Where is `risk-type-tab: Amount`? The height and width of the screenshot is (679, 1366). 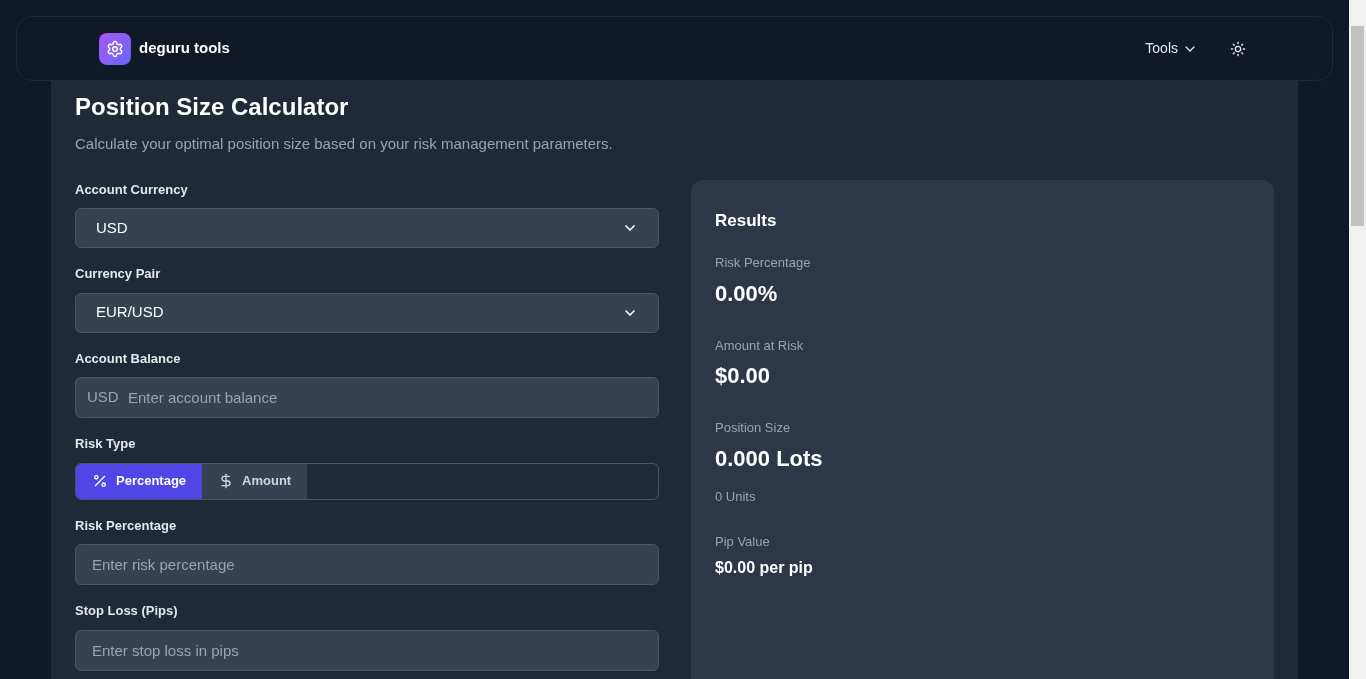 risk-type-tab: Amount is located at coordinates (255, 481).